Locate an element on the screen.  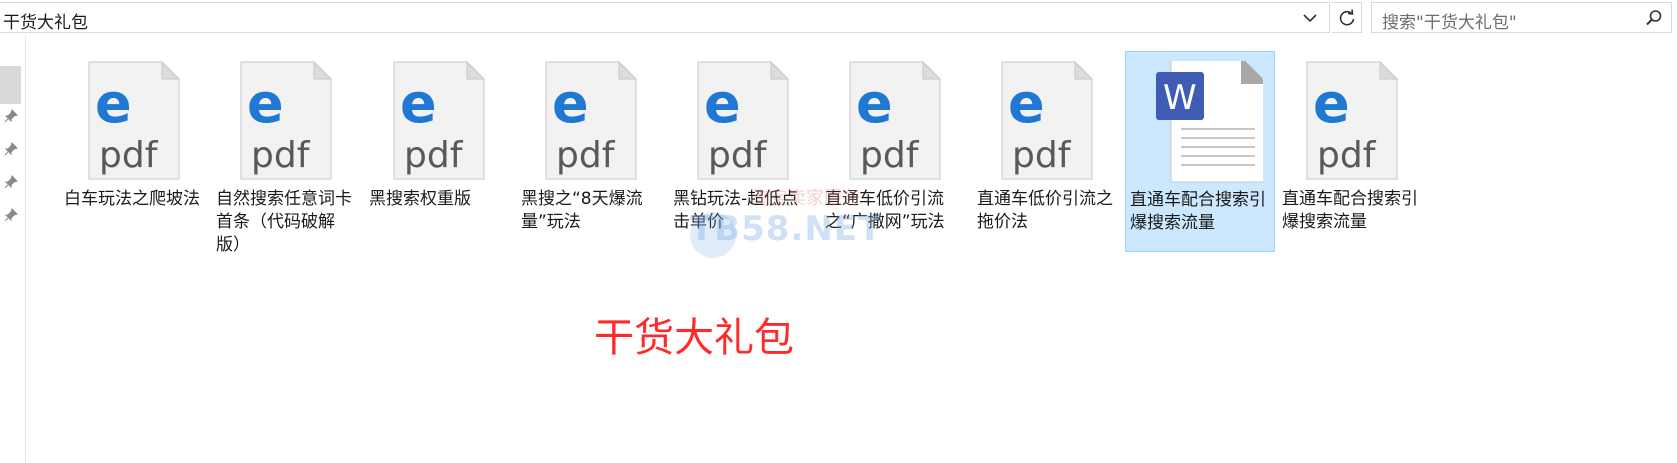
toolbar: 干货大礼包 搜索"干货大礼包" is located at coordinates (838, 18).